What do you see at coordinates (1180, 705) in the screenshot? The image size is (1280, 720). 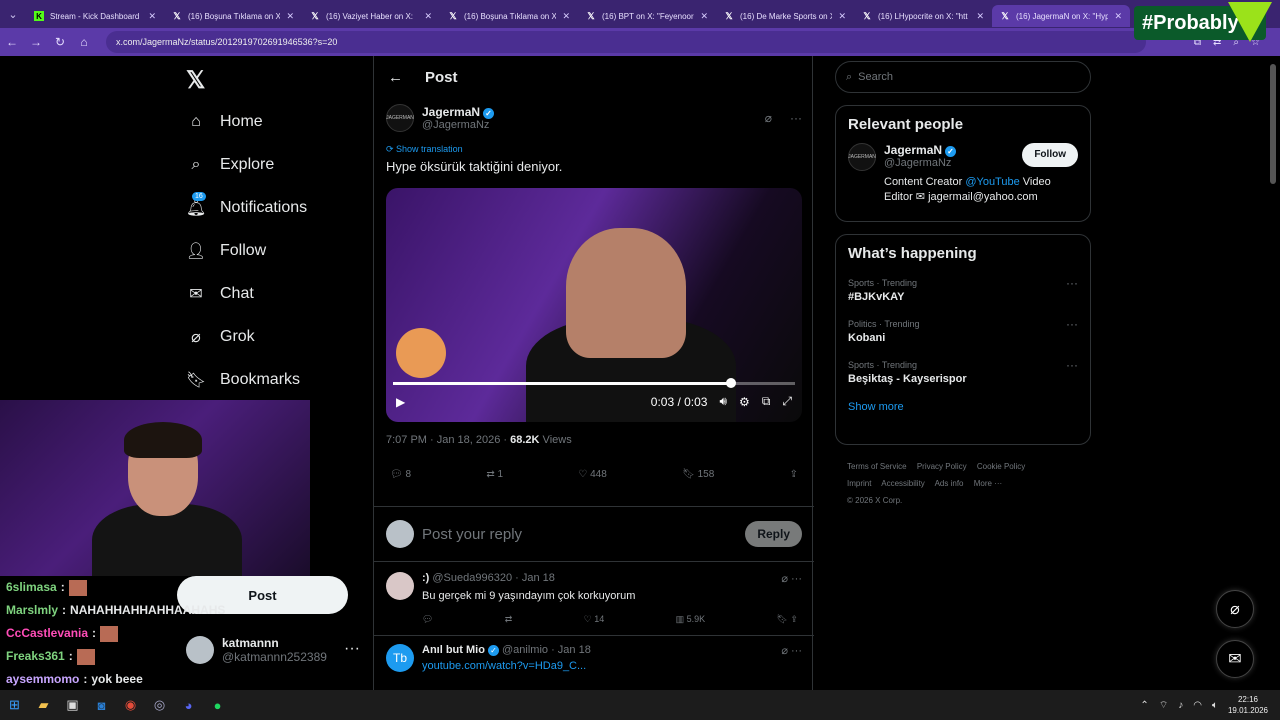 I see `mic-icon: ♪` at bounding box center [1180, 705].